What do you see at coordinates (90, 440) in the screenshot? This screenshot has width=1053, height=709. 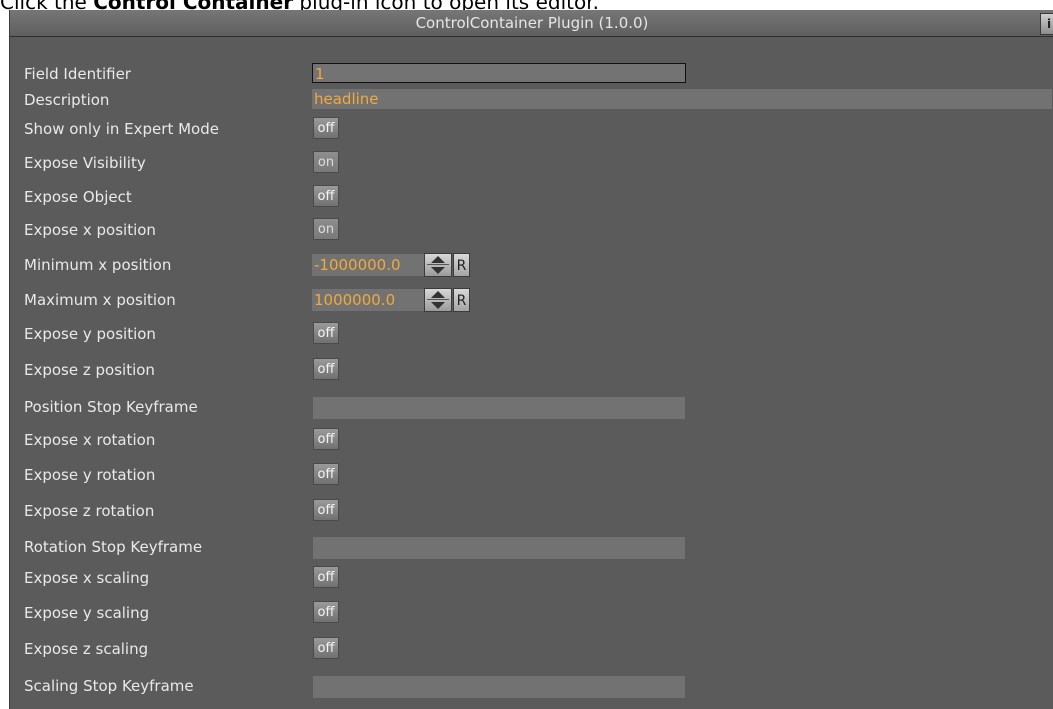 I see `expose-x-rotation-label: Expose x rotation` at bounding box center [90, 440].